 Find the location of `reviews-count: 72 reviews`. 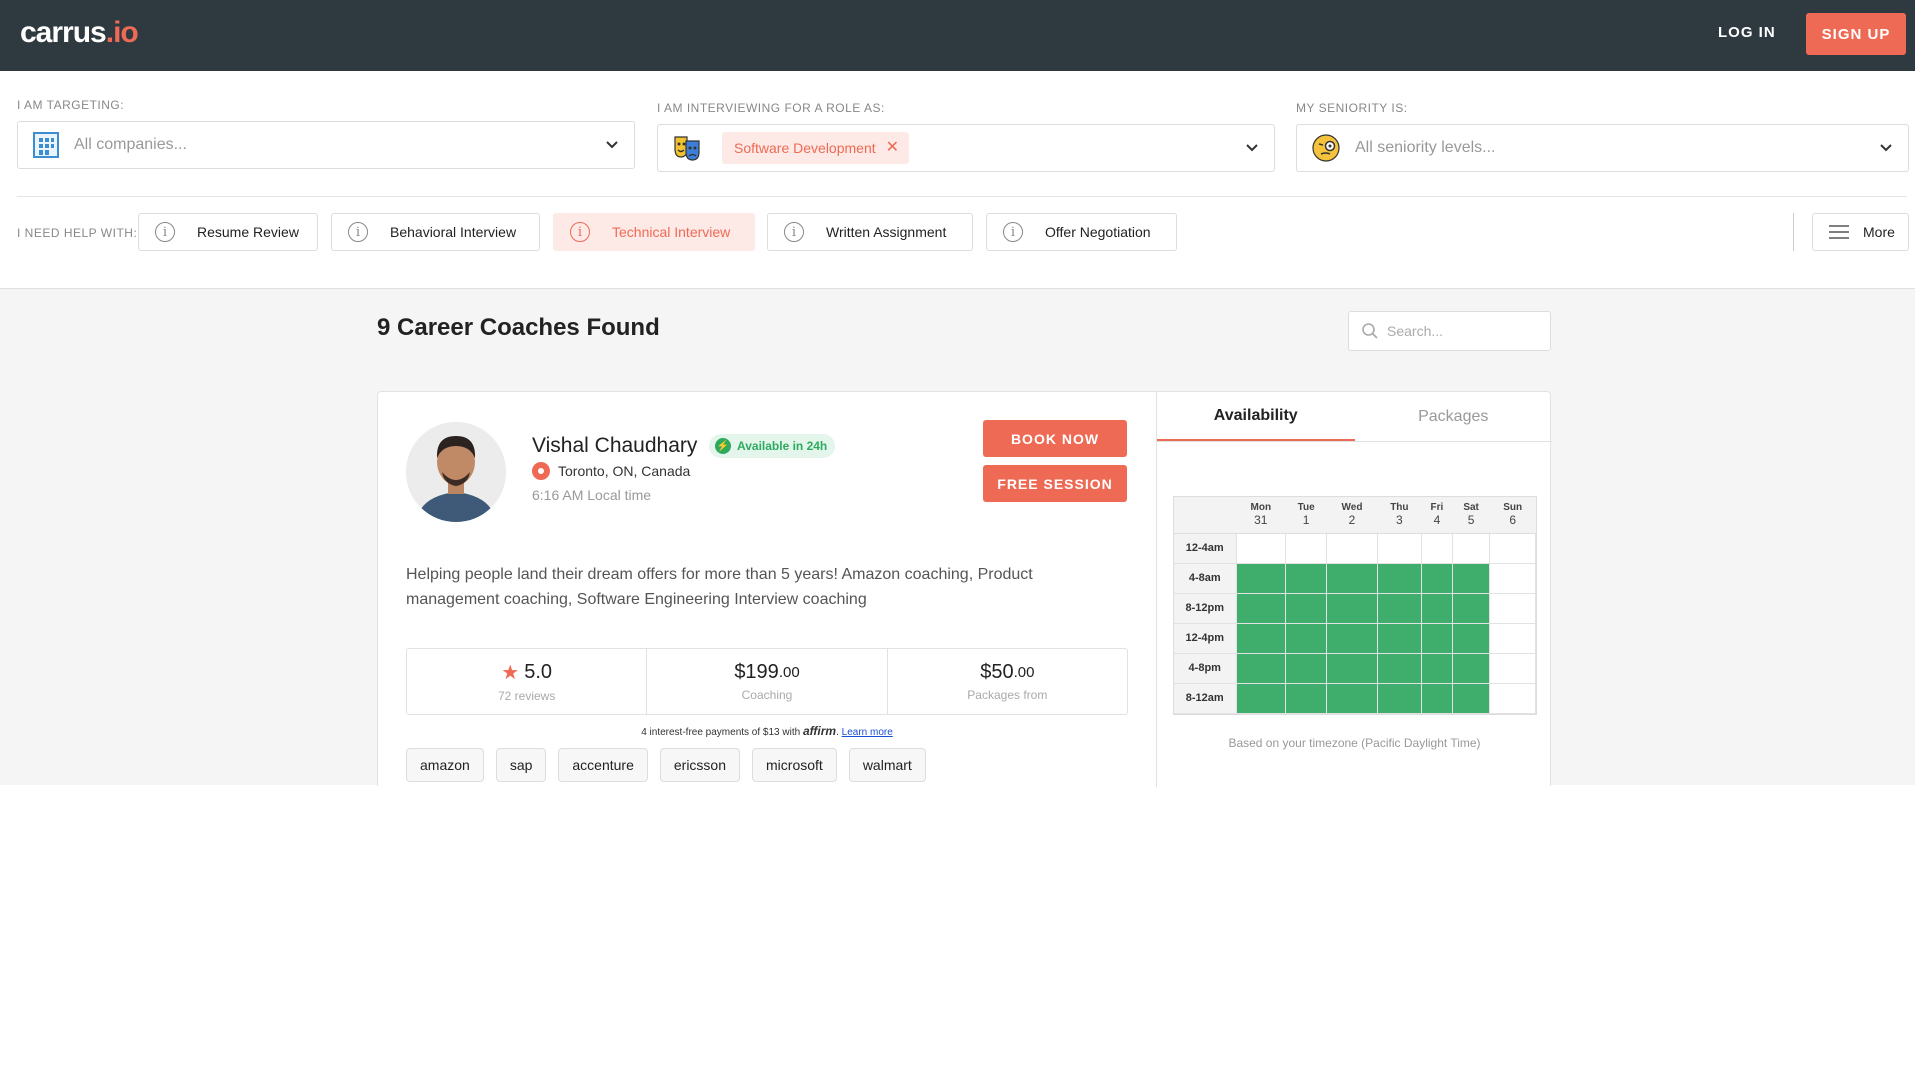

reviews-count: 72 reviews is located at coordinates (526, 696).